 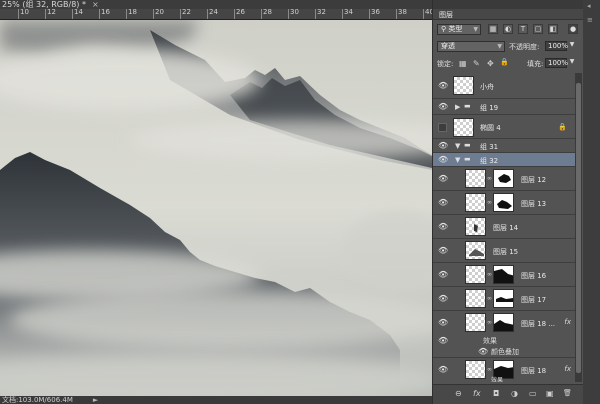 I want to click on group-row: 👁 ▶ ▬ 组 19, so click(x=504, y=107).